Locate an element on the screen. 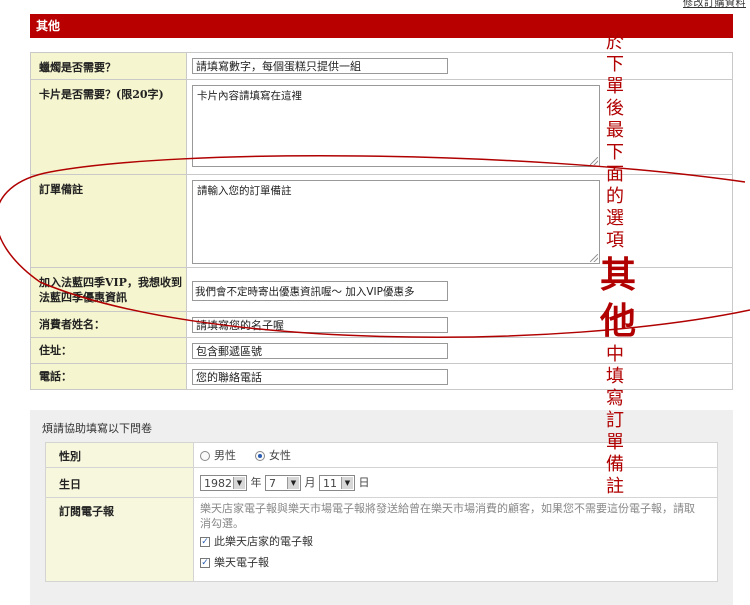 This screenshot has height=605, width=750. address-input: 包含郵遞區號 is located at coordinates (320, 351).